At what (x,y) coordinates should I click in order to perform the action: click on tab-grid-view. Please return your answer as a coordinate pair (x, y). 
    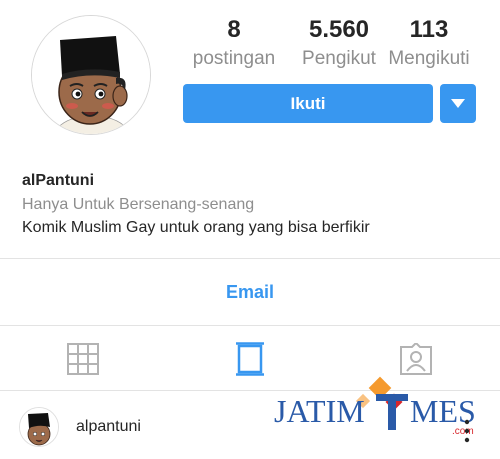
    Looking at the image, I should click on (83, 358).